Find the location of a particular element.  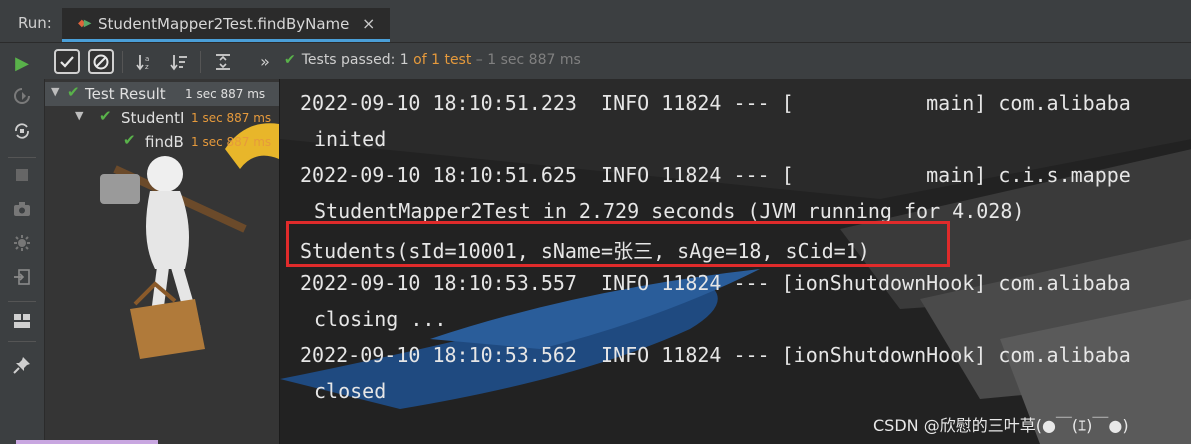

run-tool-window-header: Run: ◆▶ StudentMapper2Test.findByName × is located at coordinates (595, 21).